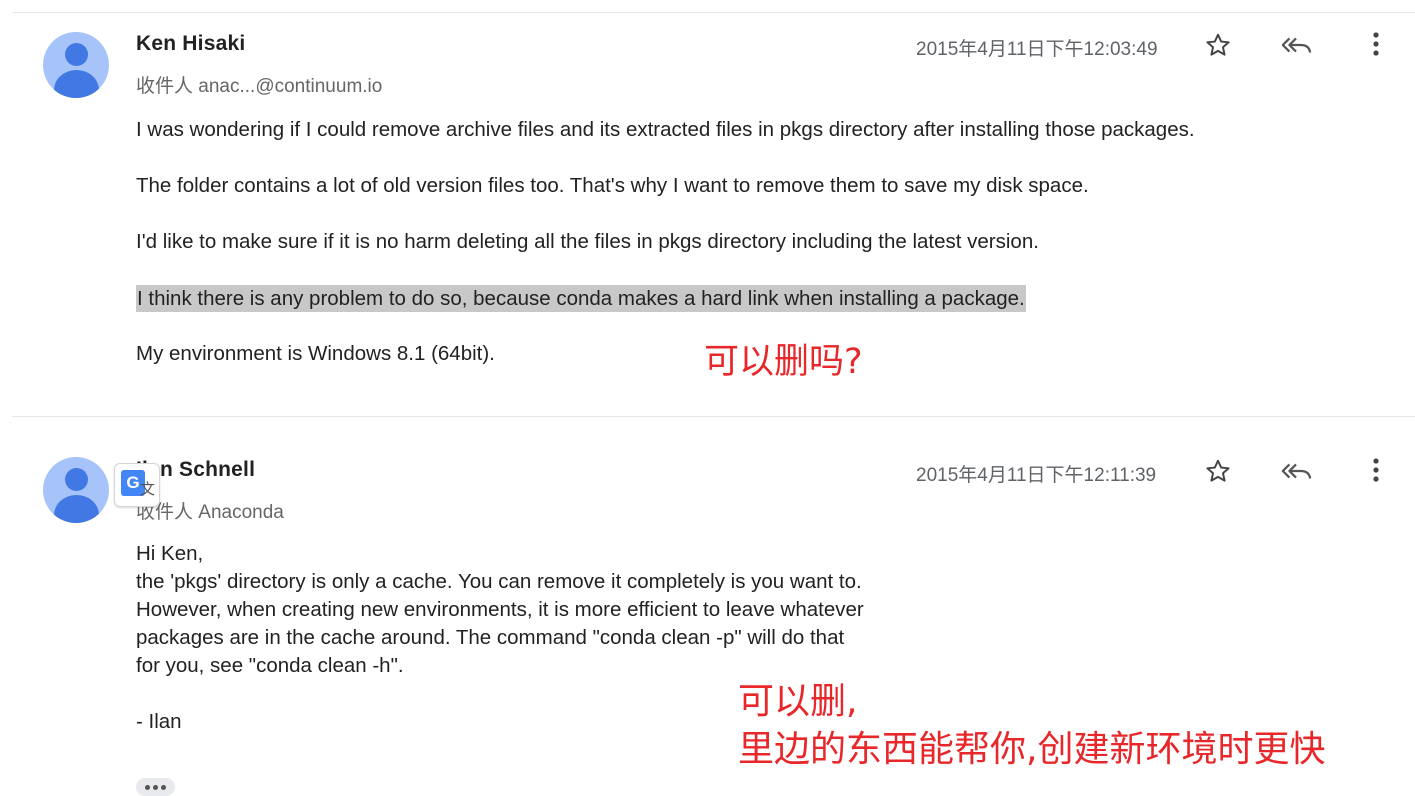 Image resolution: width=1415 pixels, height=796 pixels. I want to click on red-annotation: 里边的东西能帮你,创建新环境时更快, so click(1032, 749).